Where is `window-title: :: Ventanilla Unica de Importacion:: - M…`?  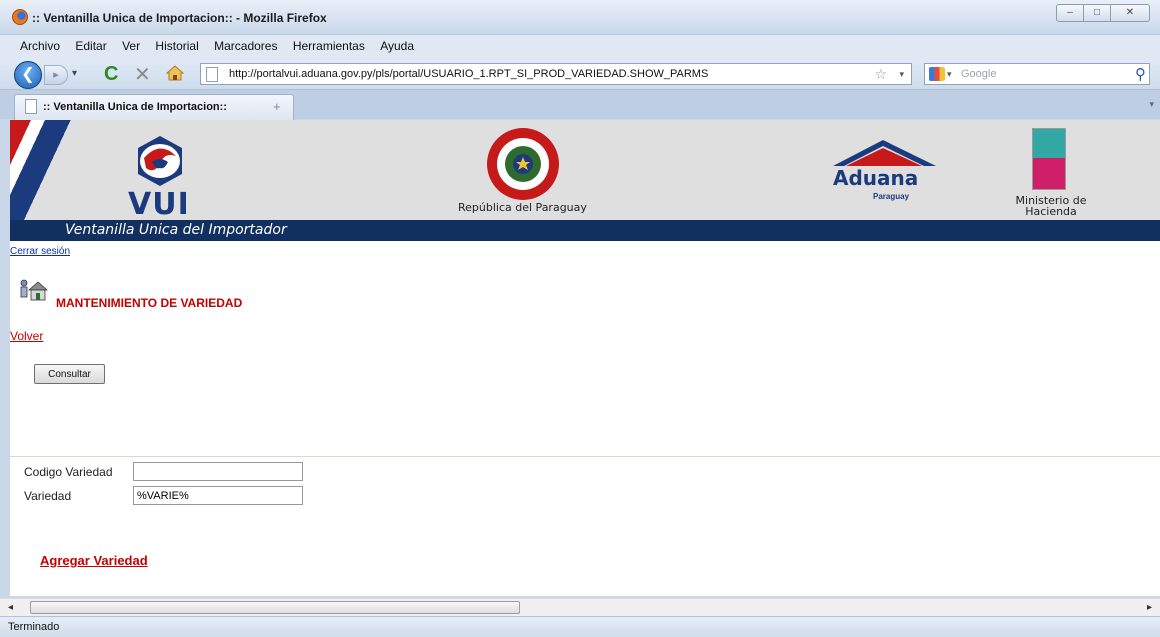 window-title: :: Ventanilla Unica de Importacion:: - M… is located at coordinates (179, 18).